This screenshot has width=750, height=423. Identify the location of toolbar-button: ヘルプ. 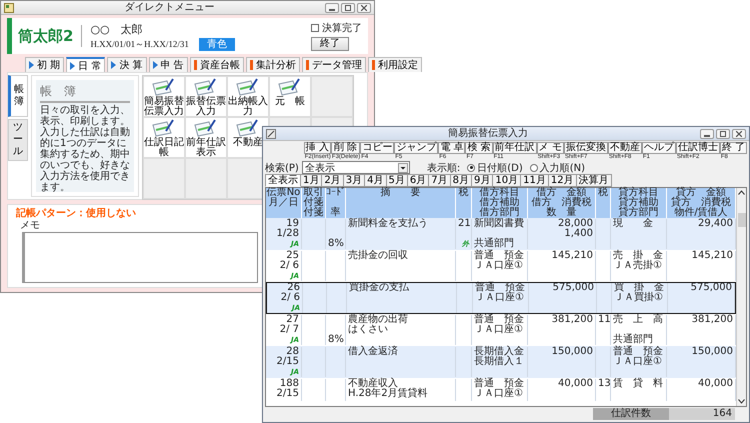
(659, 148).